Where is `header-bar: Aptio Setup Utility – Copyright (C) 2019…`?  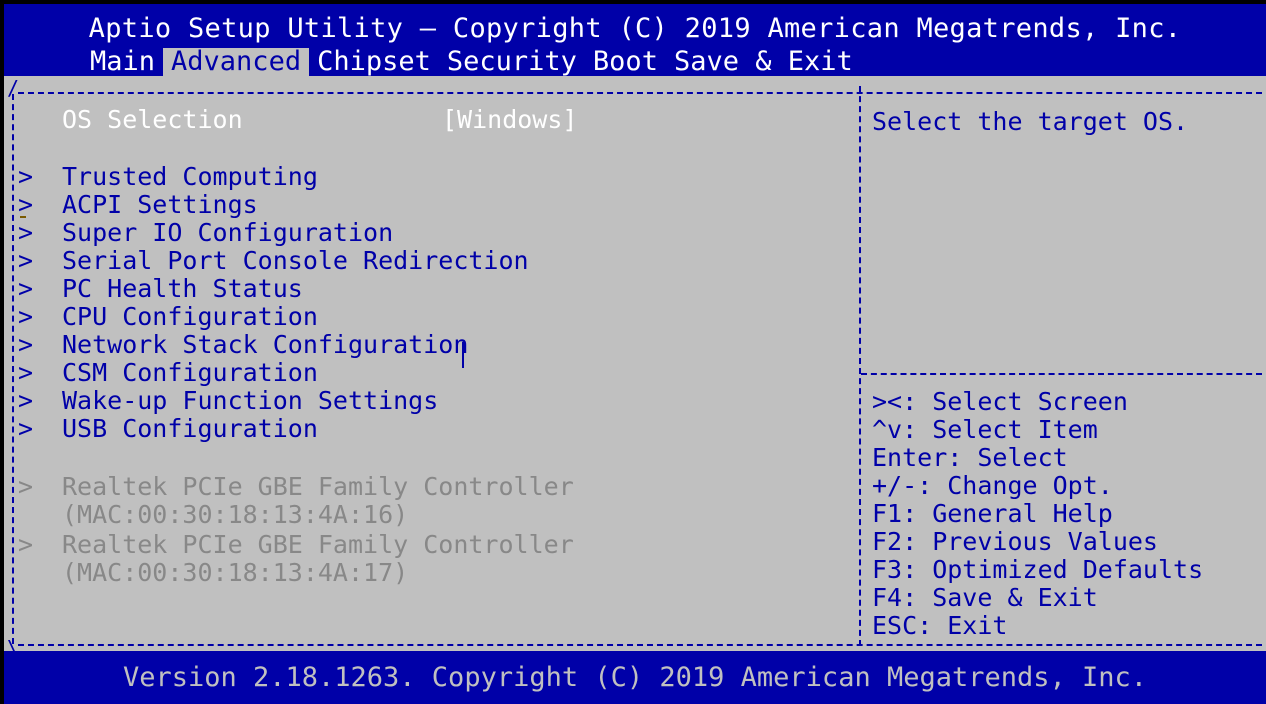 header-bar: Aptio Setup Utility – Copyright (C) 2019… is located at coordinates (635, 41).